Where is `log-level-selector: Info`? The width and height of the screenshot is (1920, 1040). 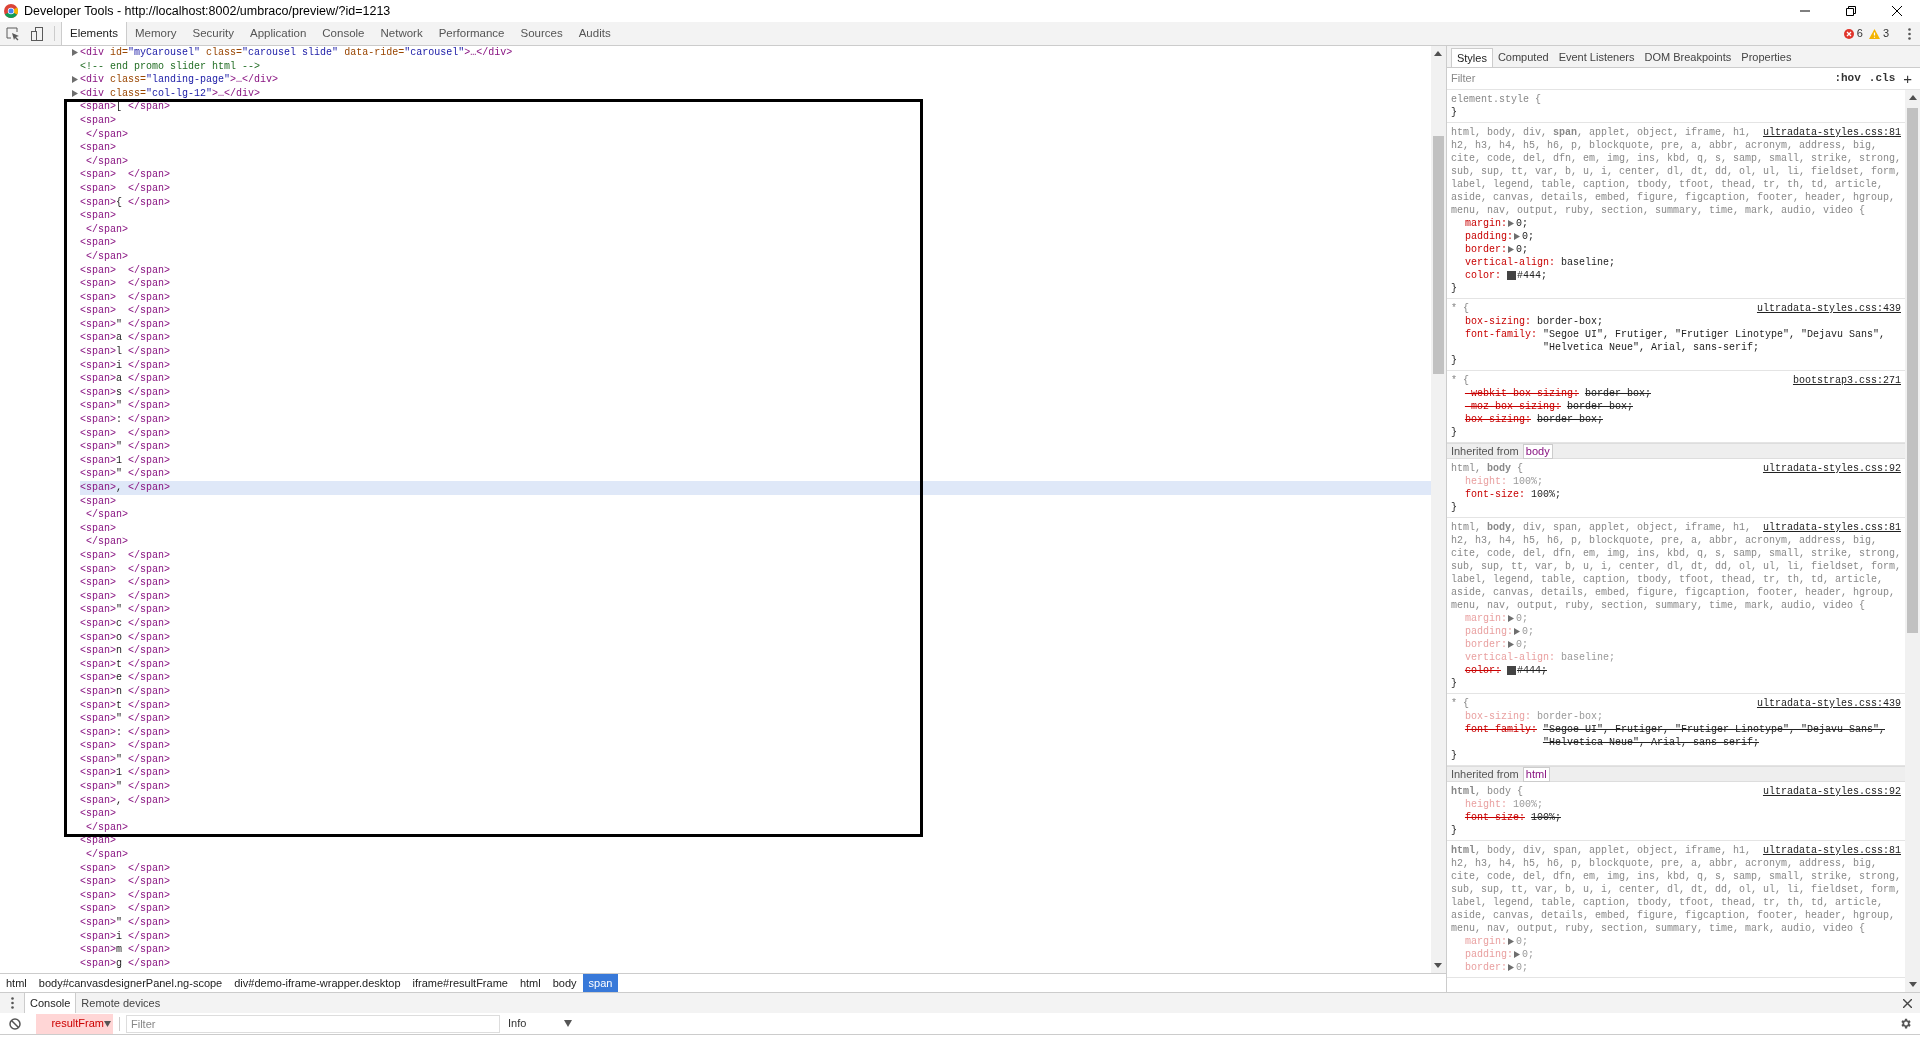
log-level-selector: Info is located at coordinates (540, 1023).